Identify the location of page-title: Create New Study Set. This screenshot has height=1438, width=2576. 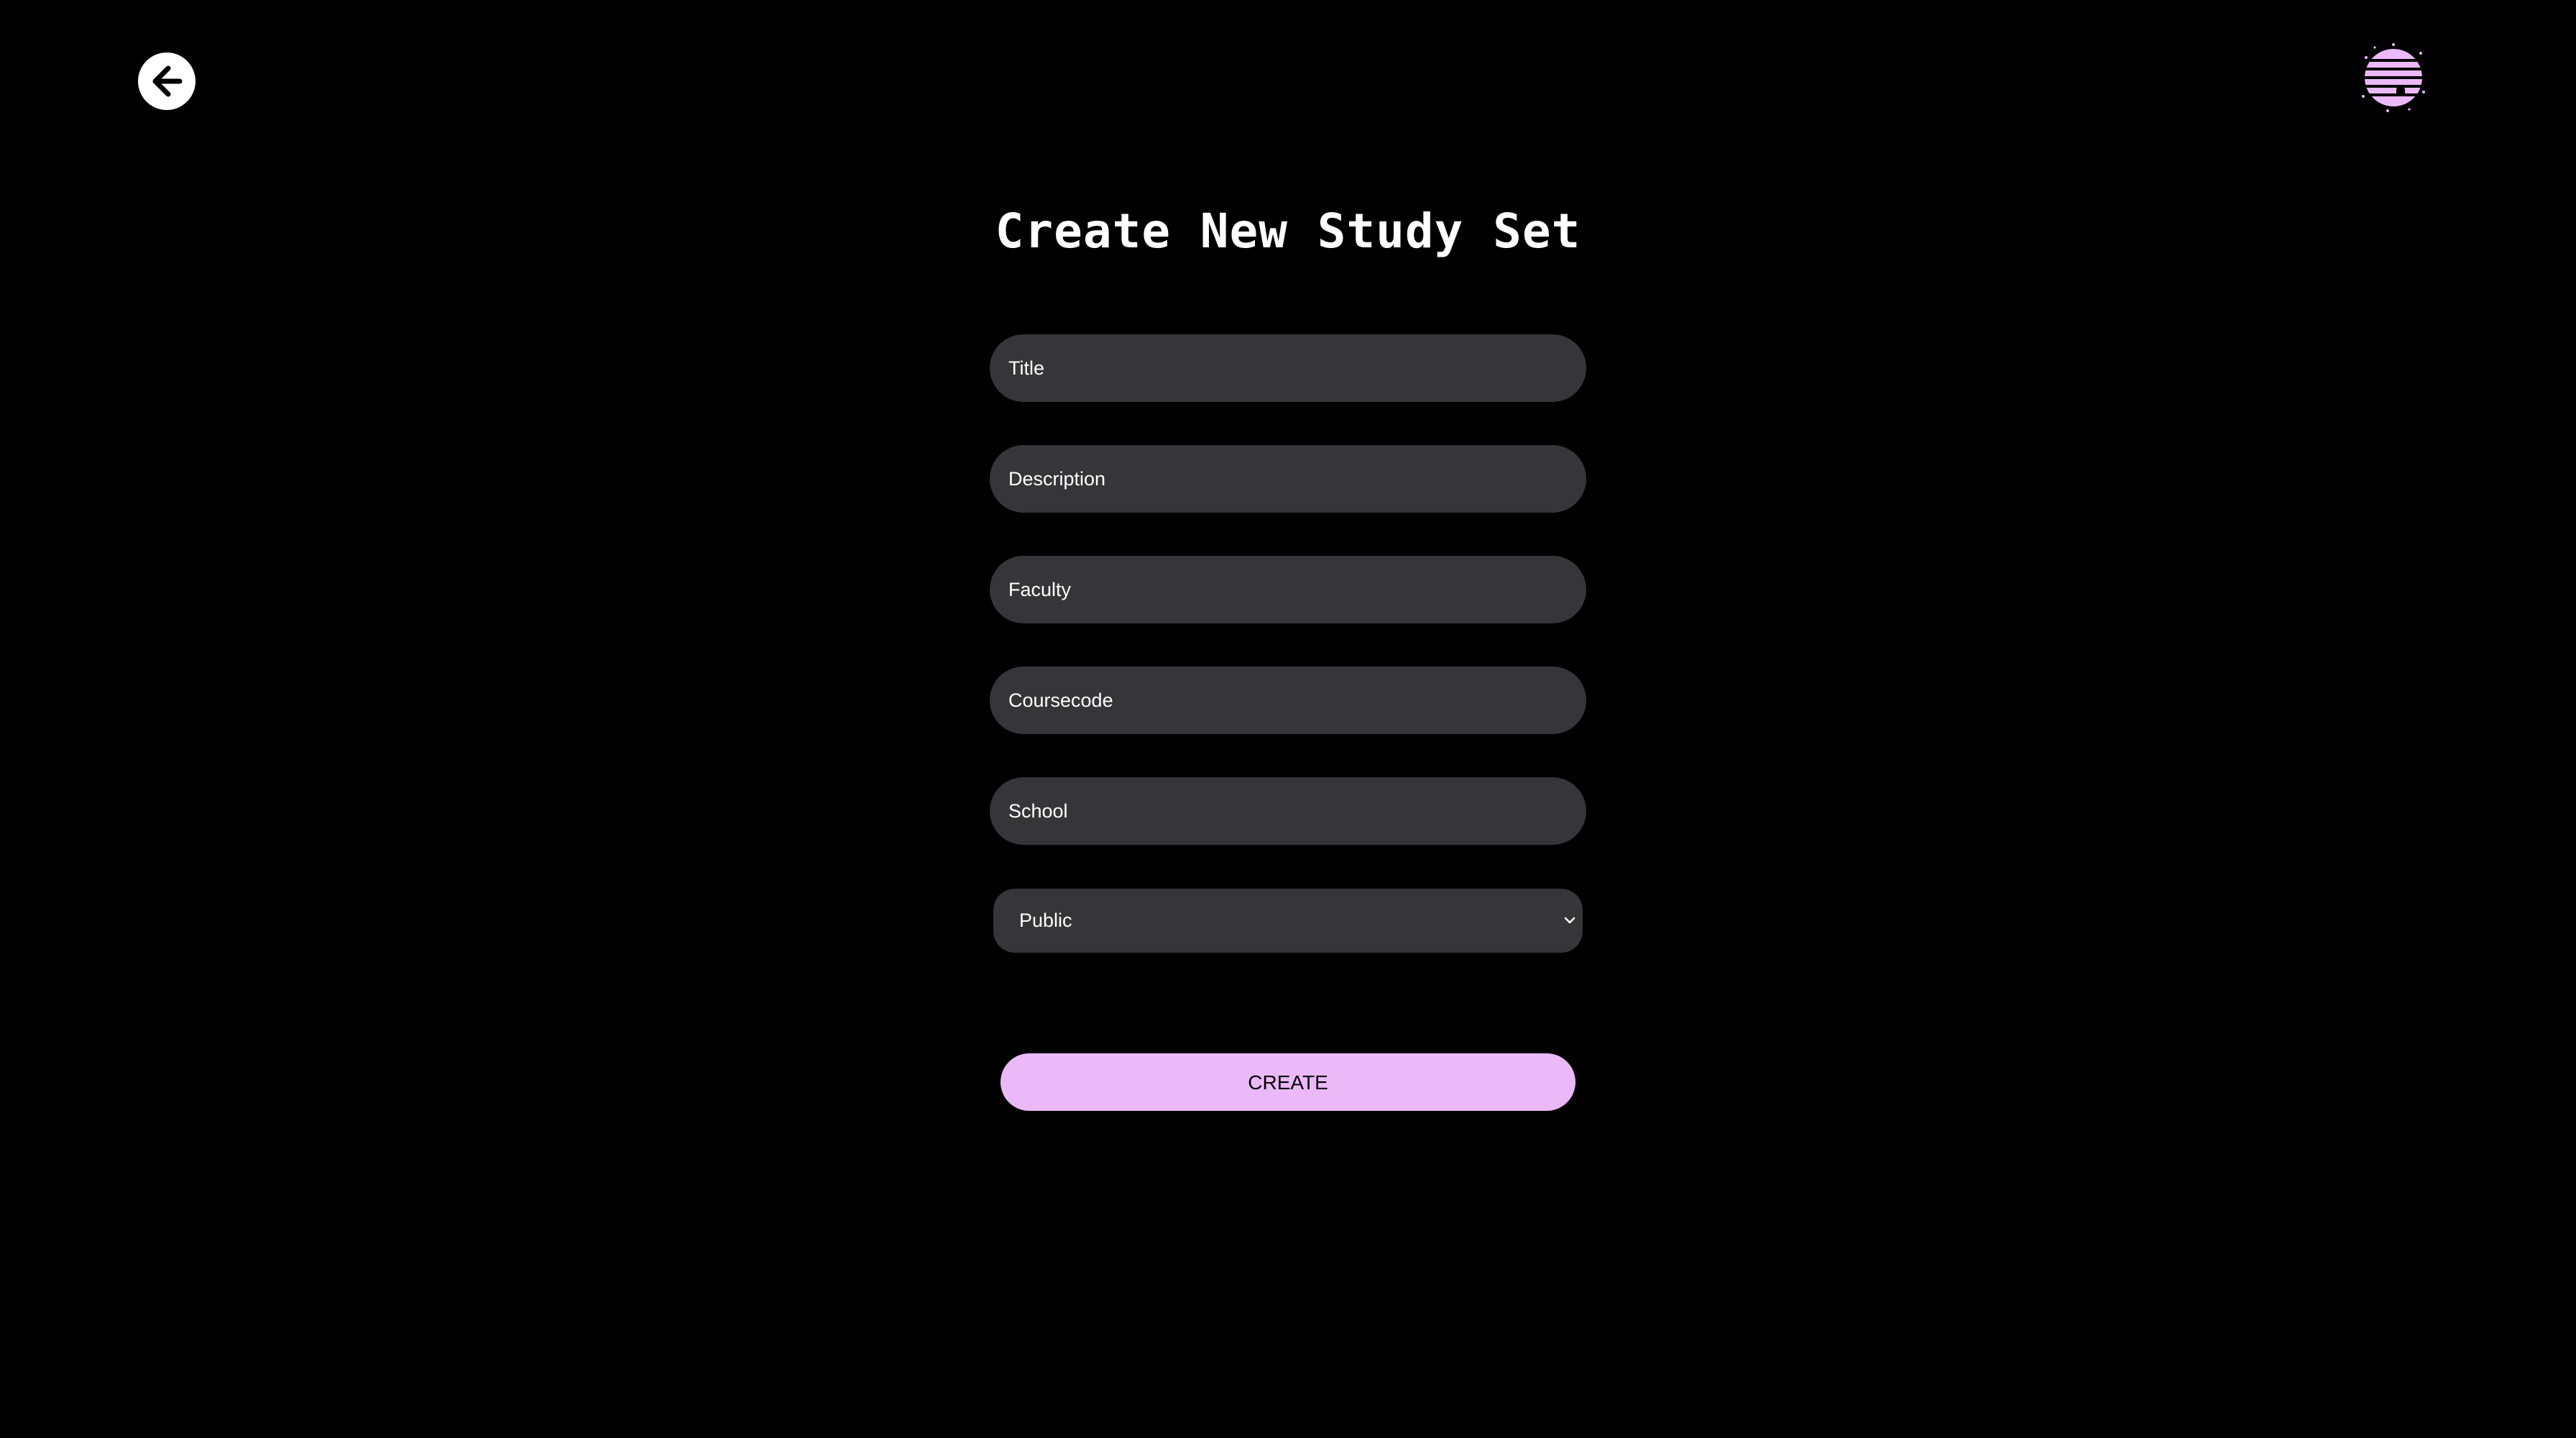
(1288, 231).